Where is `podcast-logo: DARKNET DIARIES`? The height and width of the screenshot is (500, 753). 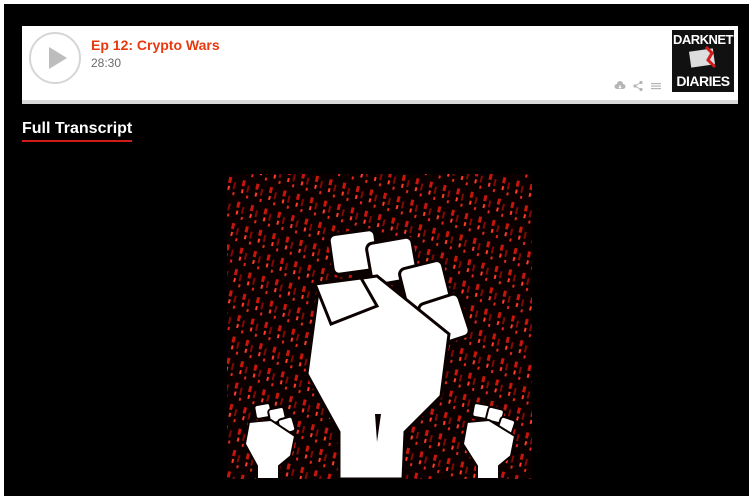 podcast-logo: DARKNET DIARIES is located at coordinates (703, 61).